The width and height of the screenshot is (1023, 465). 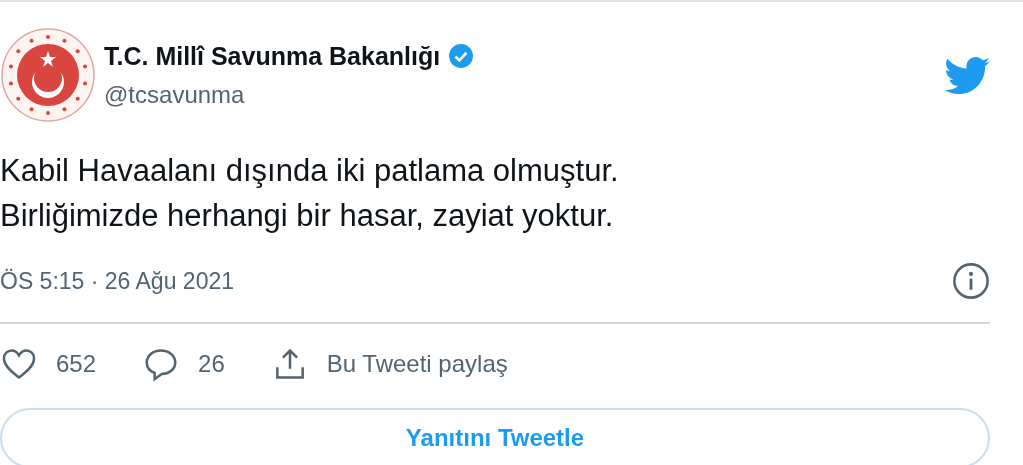 What do you see at coordinates (117, 281) in the screenshot?
I see `tweet-timestamp: ÖS 5:15 · 26 Ağu 2021` at bounding box center [117, 281].